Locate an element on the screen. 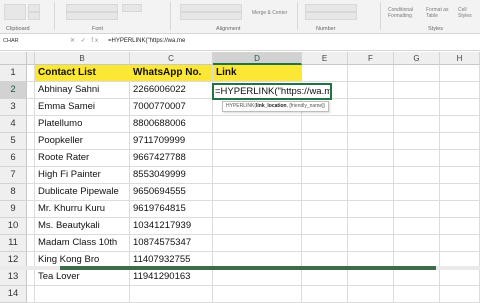 The image size is (480, 303). row-header-1: 1 is located at coordinates (13, 73).